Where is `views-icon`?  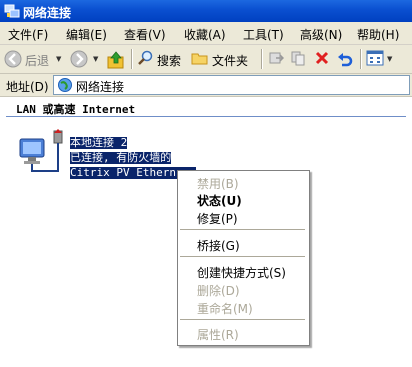 views-icon is located at coordinates (375, 58).